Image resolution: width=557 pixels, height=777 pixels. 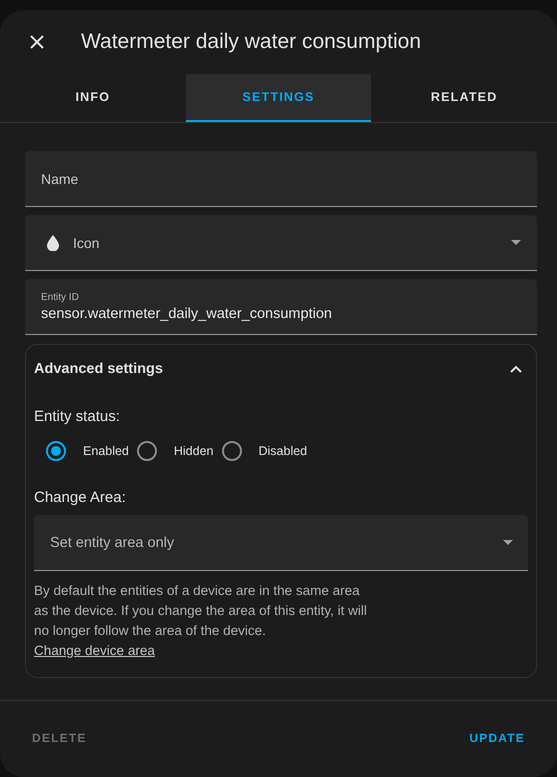 What do you see at coordinates (93, 98) in the screenshot?
I see `tab: INFO` at bounding box center [93, 98].